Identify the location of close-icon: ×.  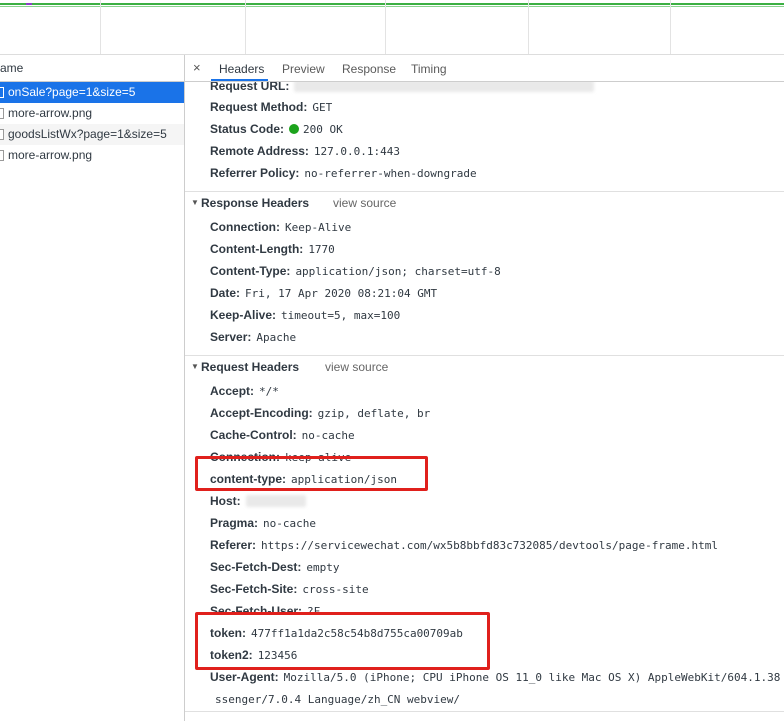
(197, 67).